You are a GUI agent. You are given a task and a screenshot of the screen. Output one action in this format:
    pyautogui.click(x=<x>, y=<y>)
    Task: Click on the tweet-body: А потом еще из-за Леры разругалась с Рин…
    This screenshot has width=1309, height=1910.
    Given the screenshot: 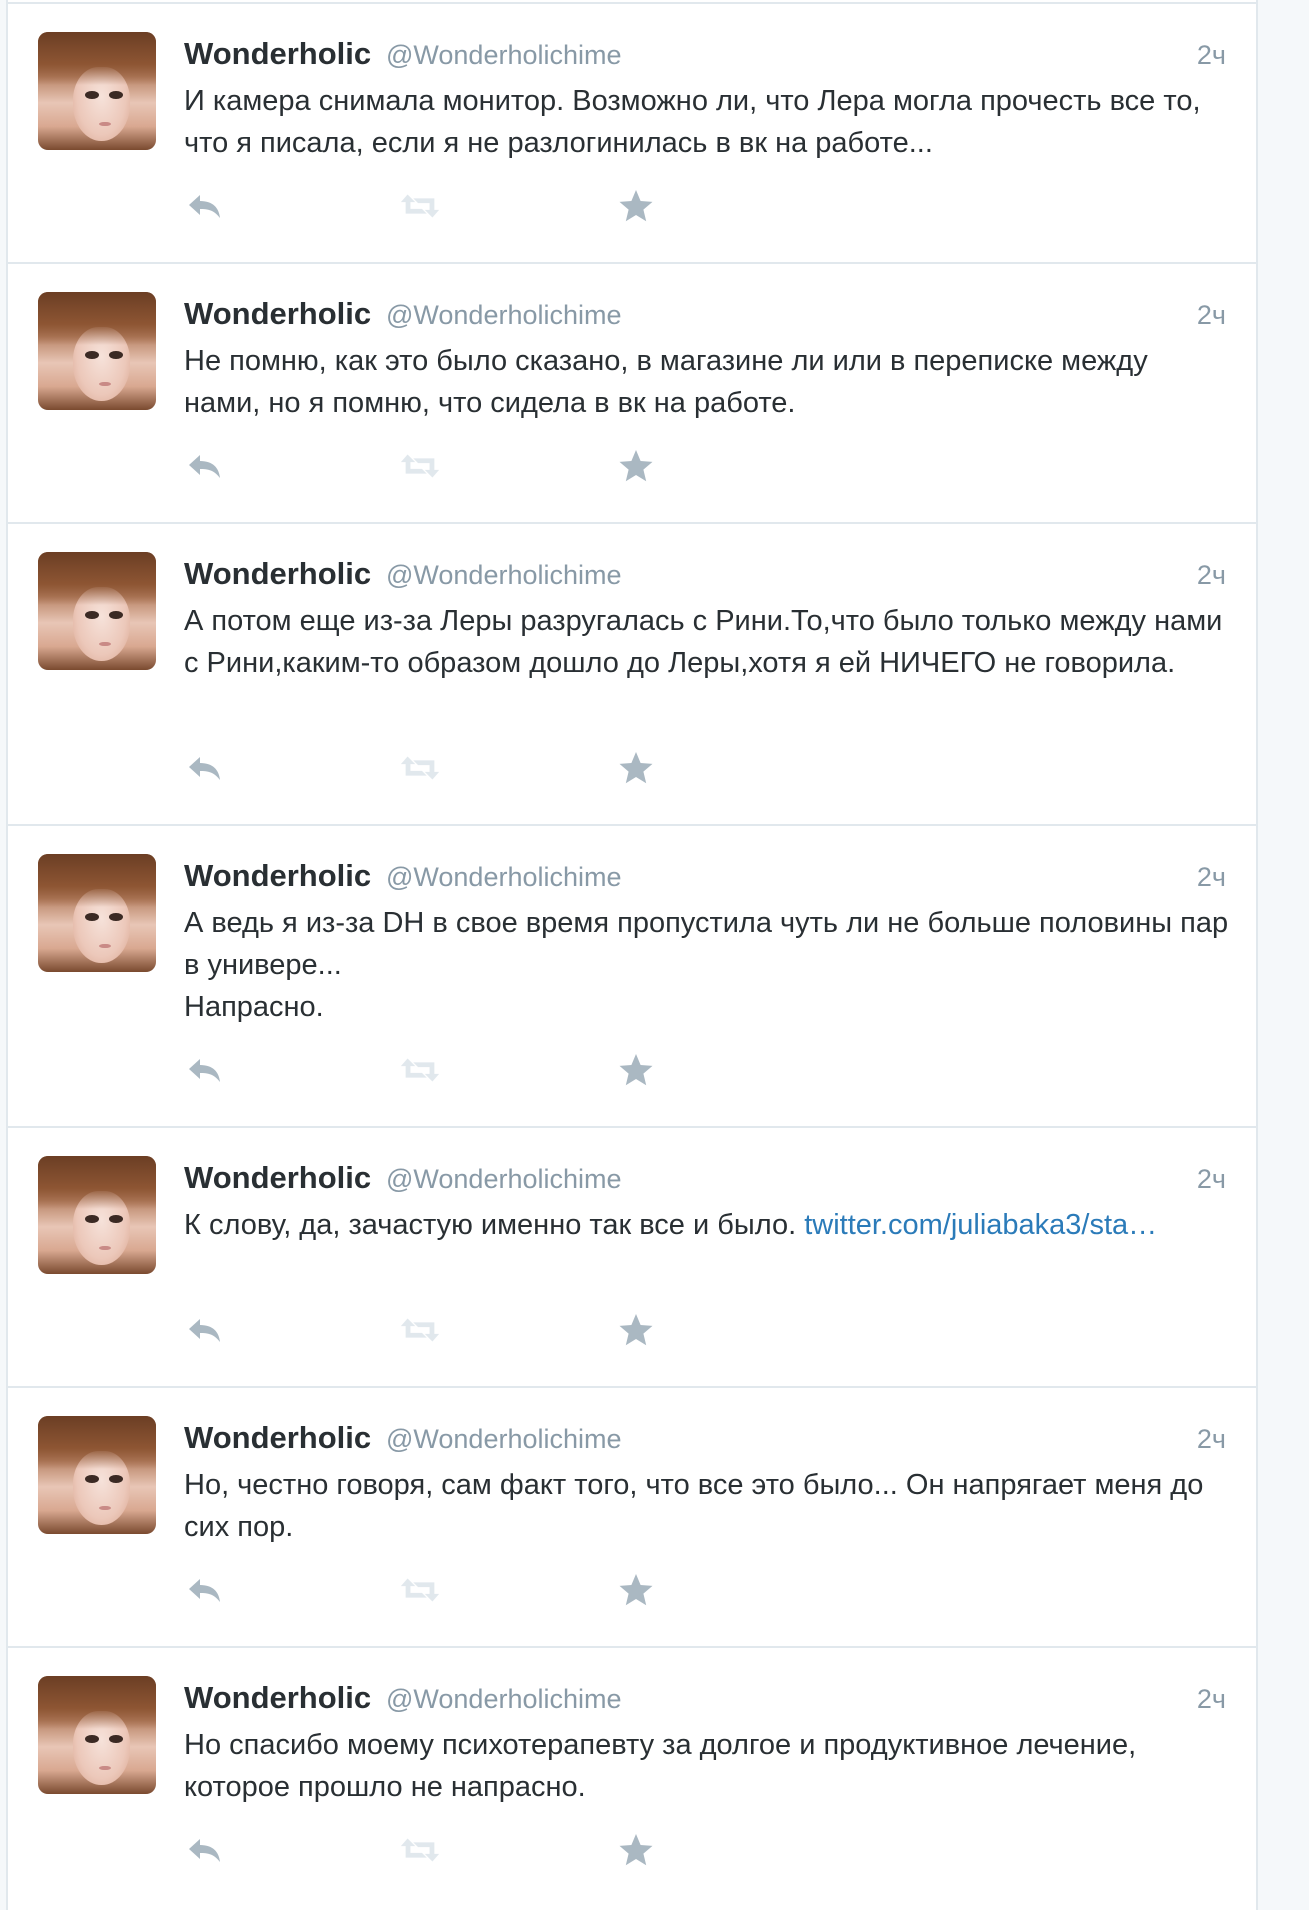 What is the action you would take?
    pyautogui.click(x=707, y=642)
    